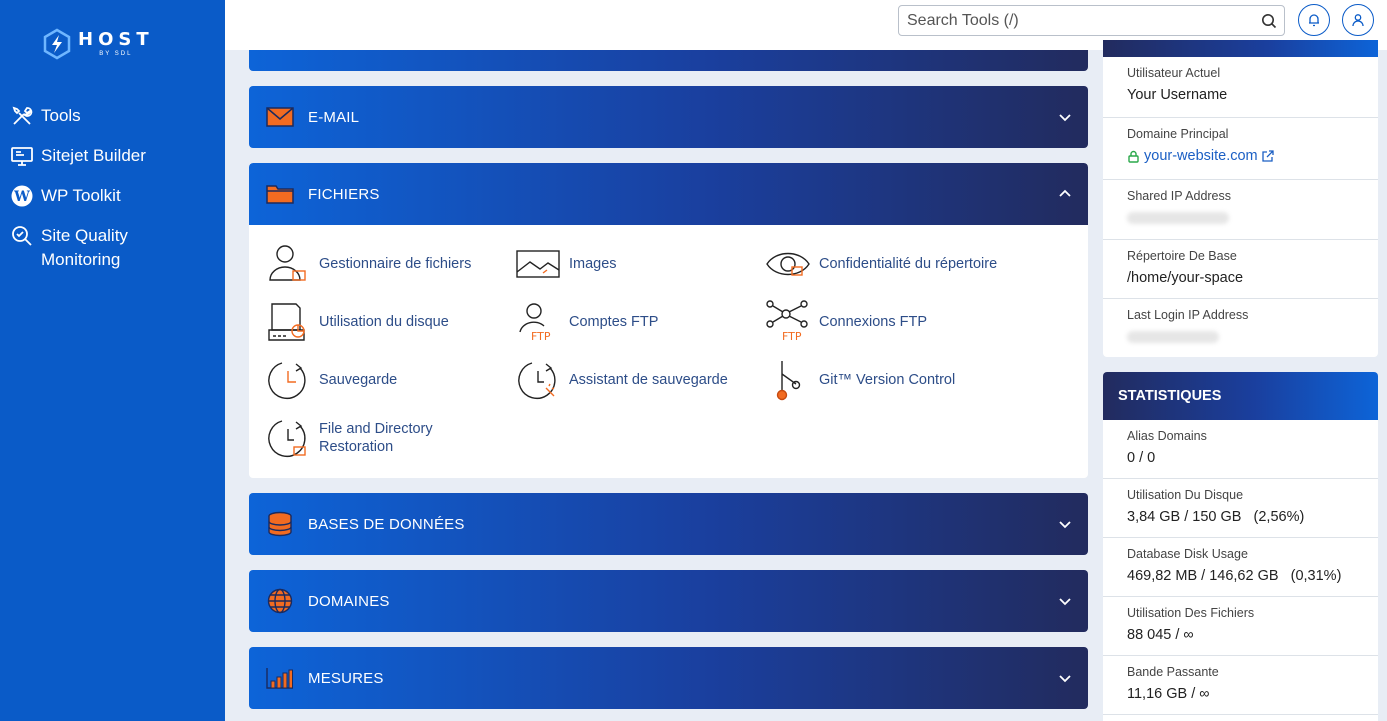 This screenshot has width=1387, height=721. I want to click on brand-sub: BY SDL, so click(116, 54).